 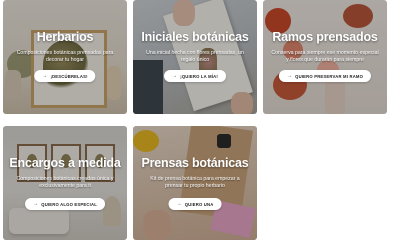 I want to click on preserve-bouquet-button: → QUIERO PRESERVAR MI RAMO, so click(x=325, y=76).